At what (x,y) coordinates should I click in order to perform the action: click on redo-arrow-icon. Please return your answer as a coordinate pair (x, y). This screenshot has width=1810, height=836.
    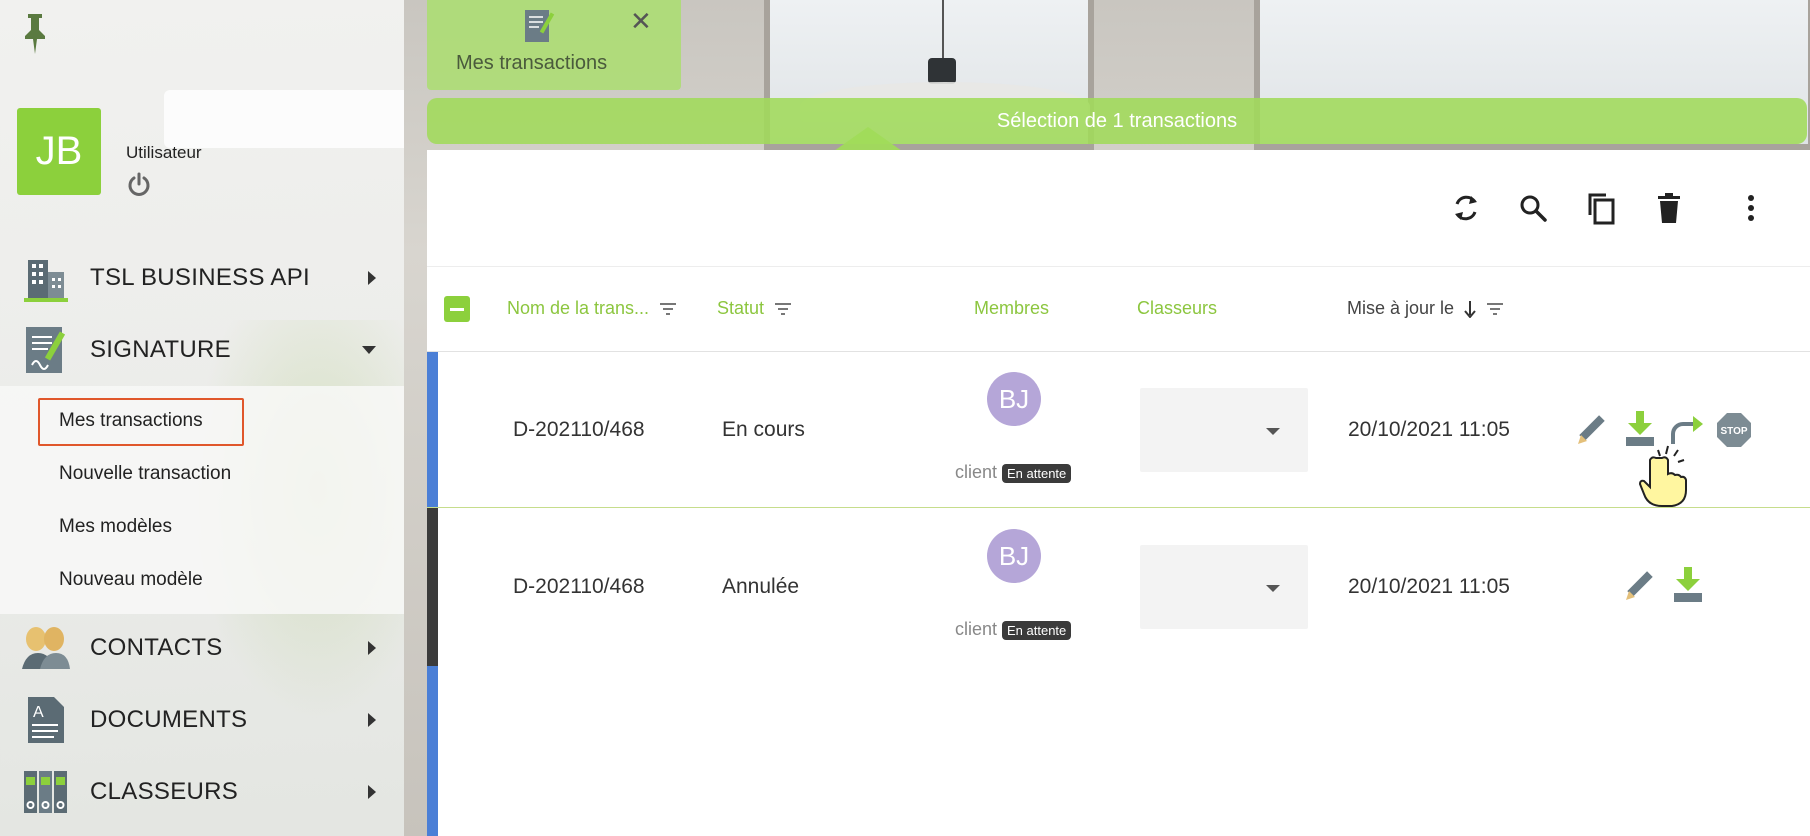
    Looking at the image, I should click on (1687, 430).